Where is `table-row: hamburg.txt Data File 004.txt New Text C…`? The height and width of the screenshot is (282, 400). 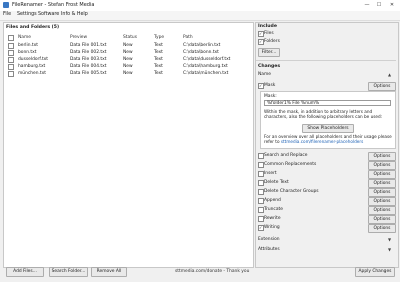 table-row: hamburg.txt Data File 004.txt New Text C… is located at coordinates (125, 67).